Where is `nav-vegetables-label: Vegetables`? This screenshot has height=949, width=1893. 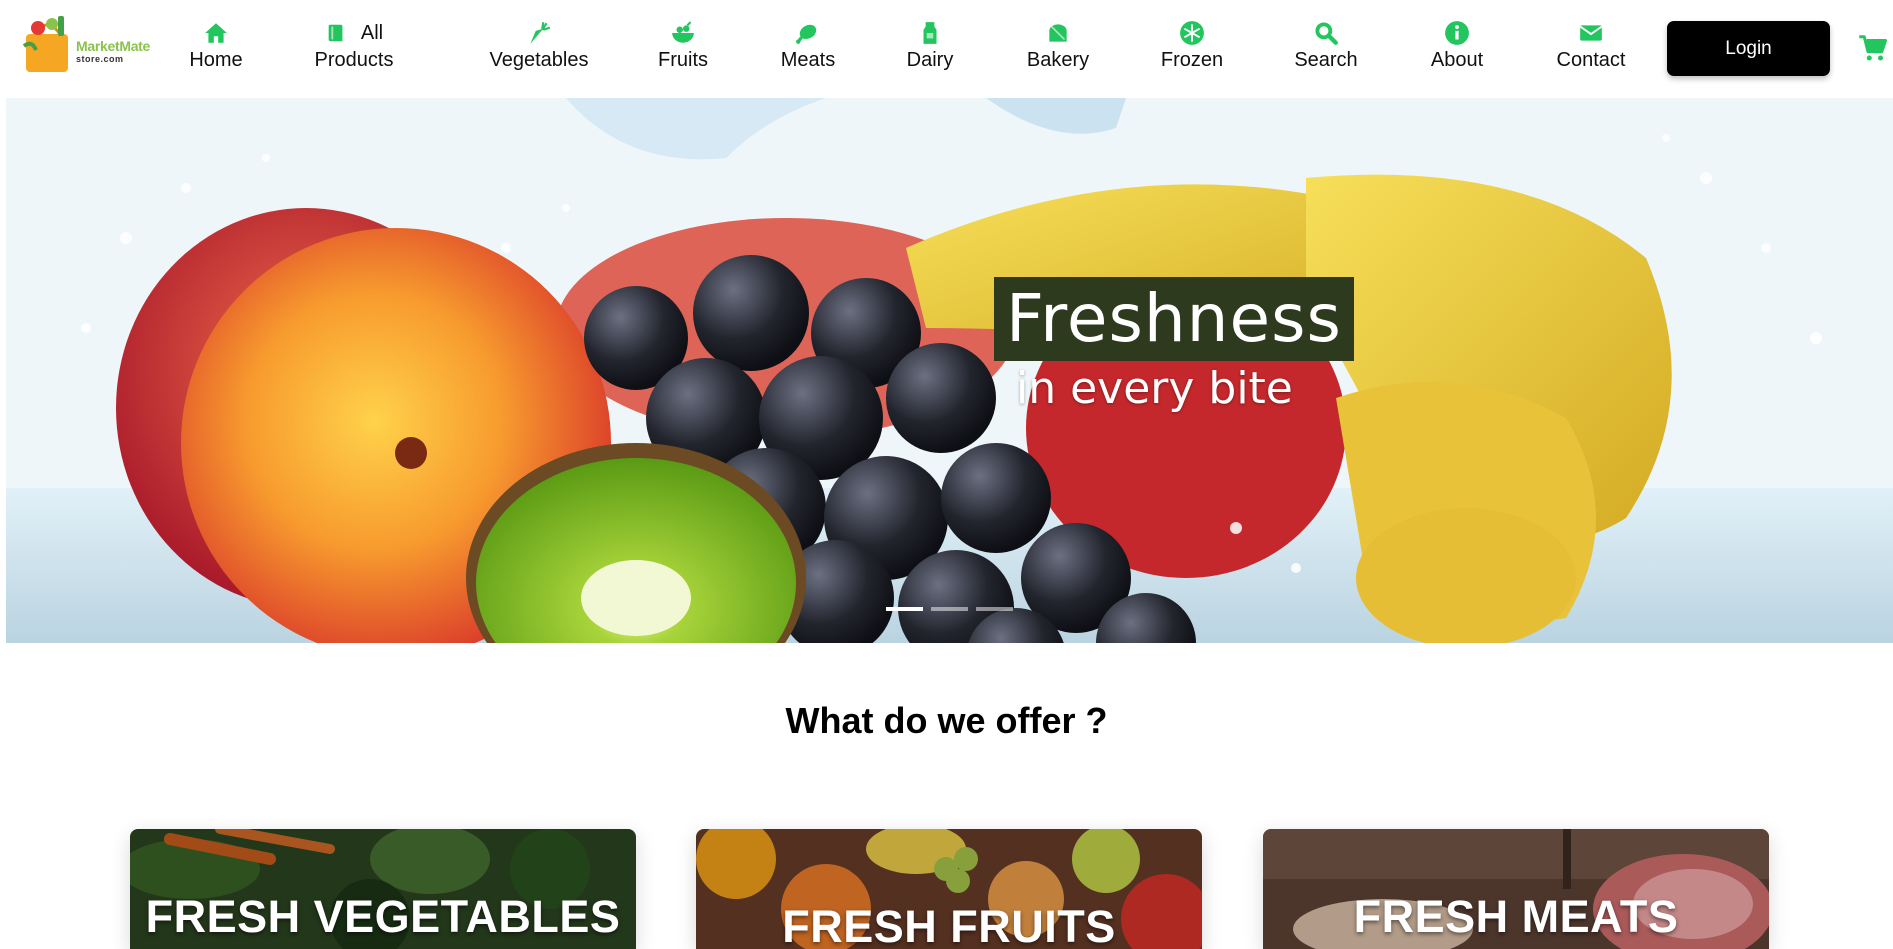 nav-vegetables-label: Vegetables is located at coordinates (539, 60).